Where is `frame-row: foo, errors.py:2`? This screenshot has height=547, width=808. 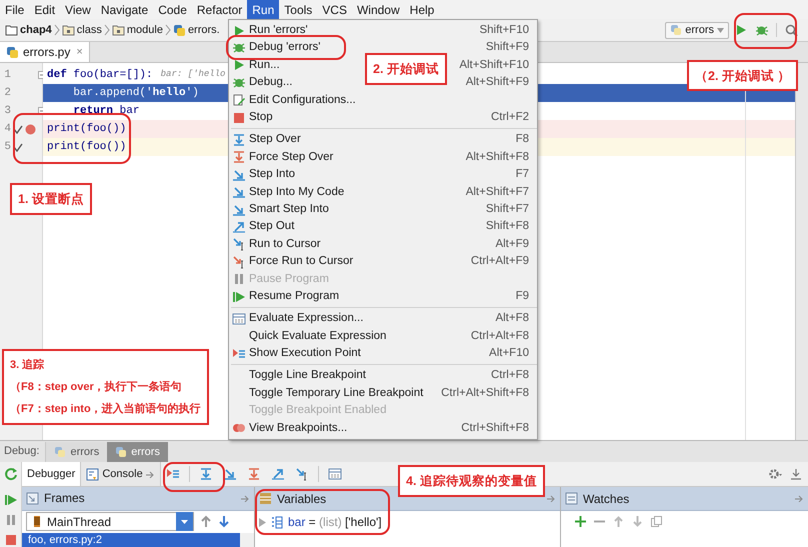
frame-row: foo, errors.py:2 is located at coordinates (131, 540).